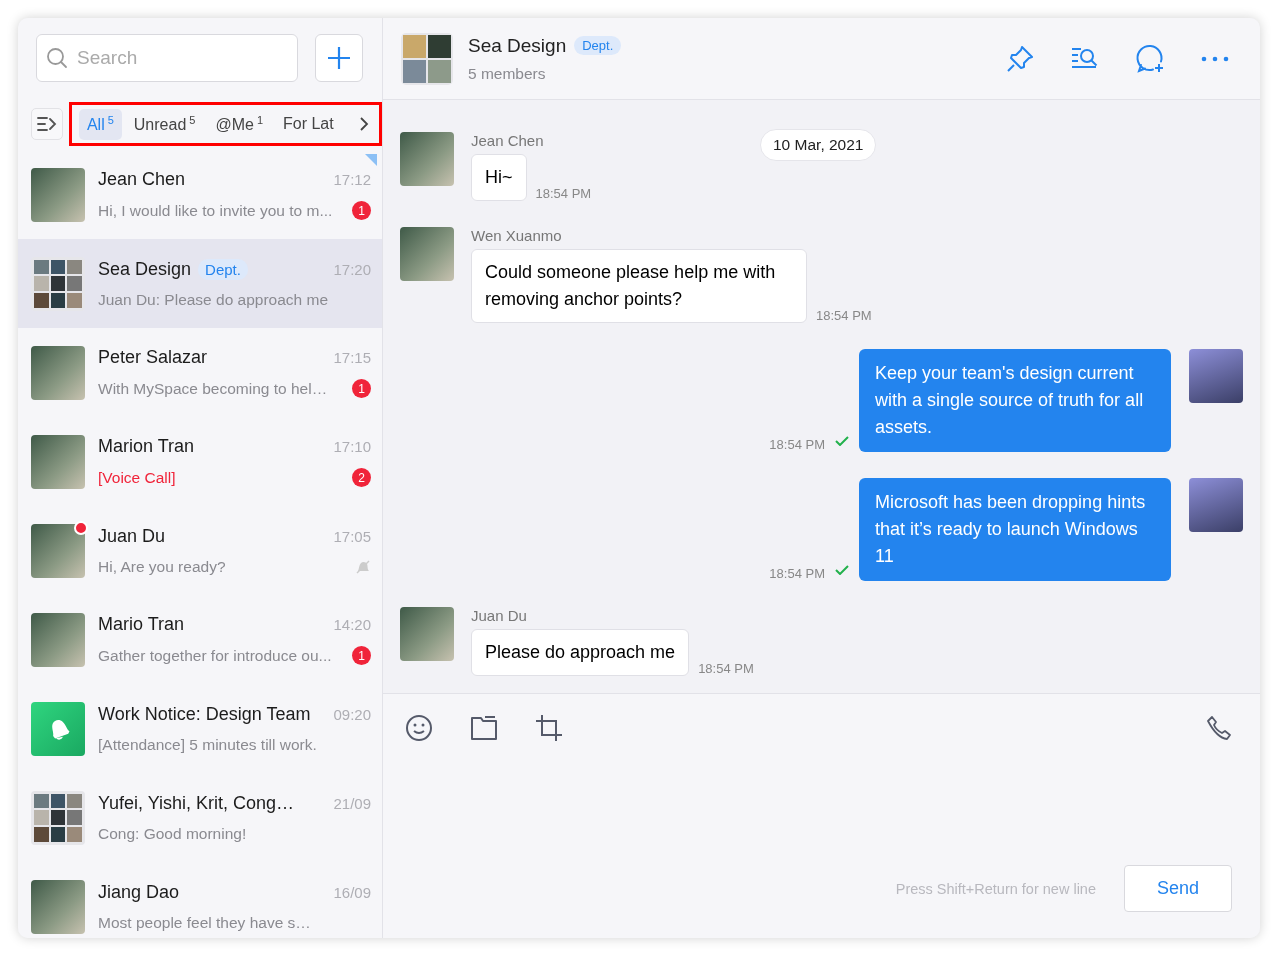  I want to click on send-button: Send, so click(1178, 888).